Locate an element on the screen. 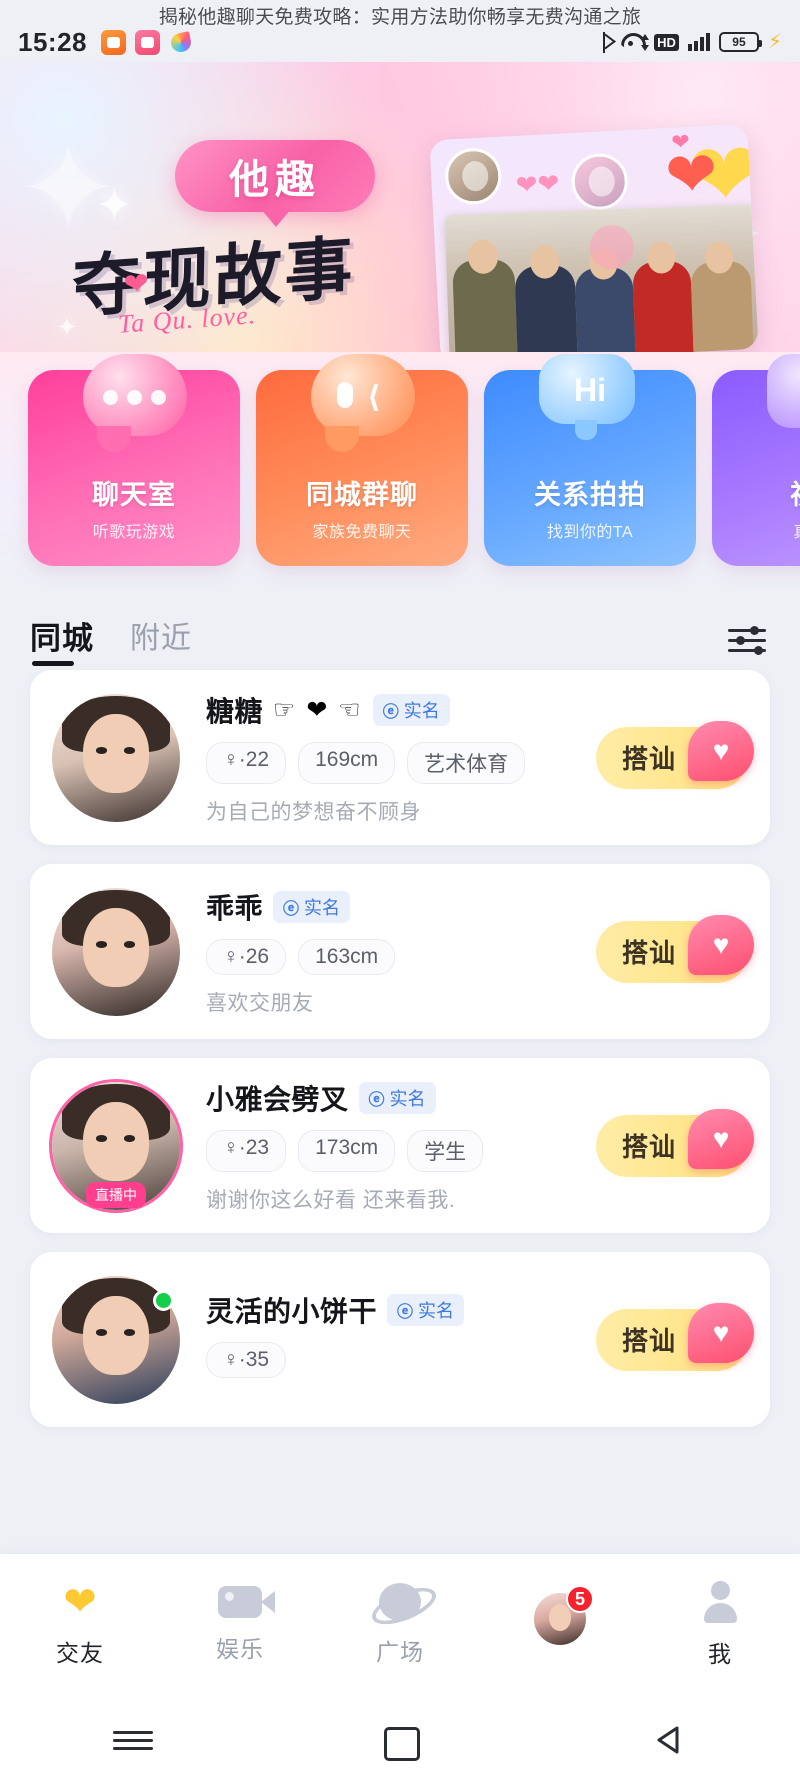 This screenshot has width=800, height=1784. user-card: 糖糖 ☞ ❤ ☜ ⓔ 实名 ♀·22 169cm 艺术体育 为自己的梦想奋不顾身 is located at coordinates (400, 757).